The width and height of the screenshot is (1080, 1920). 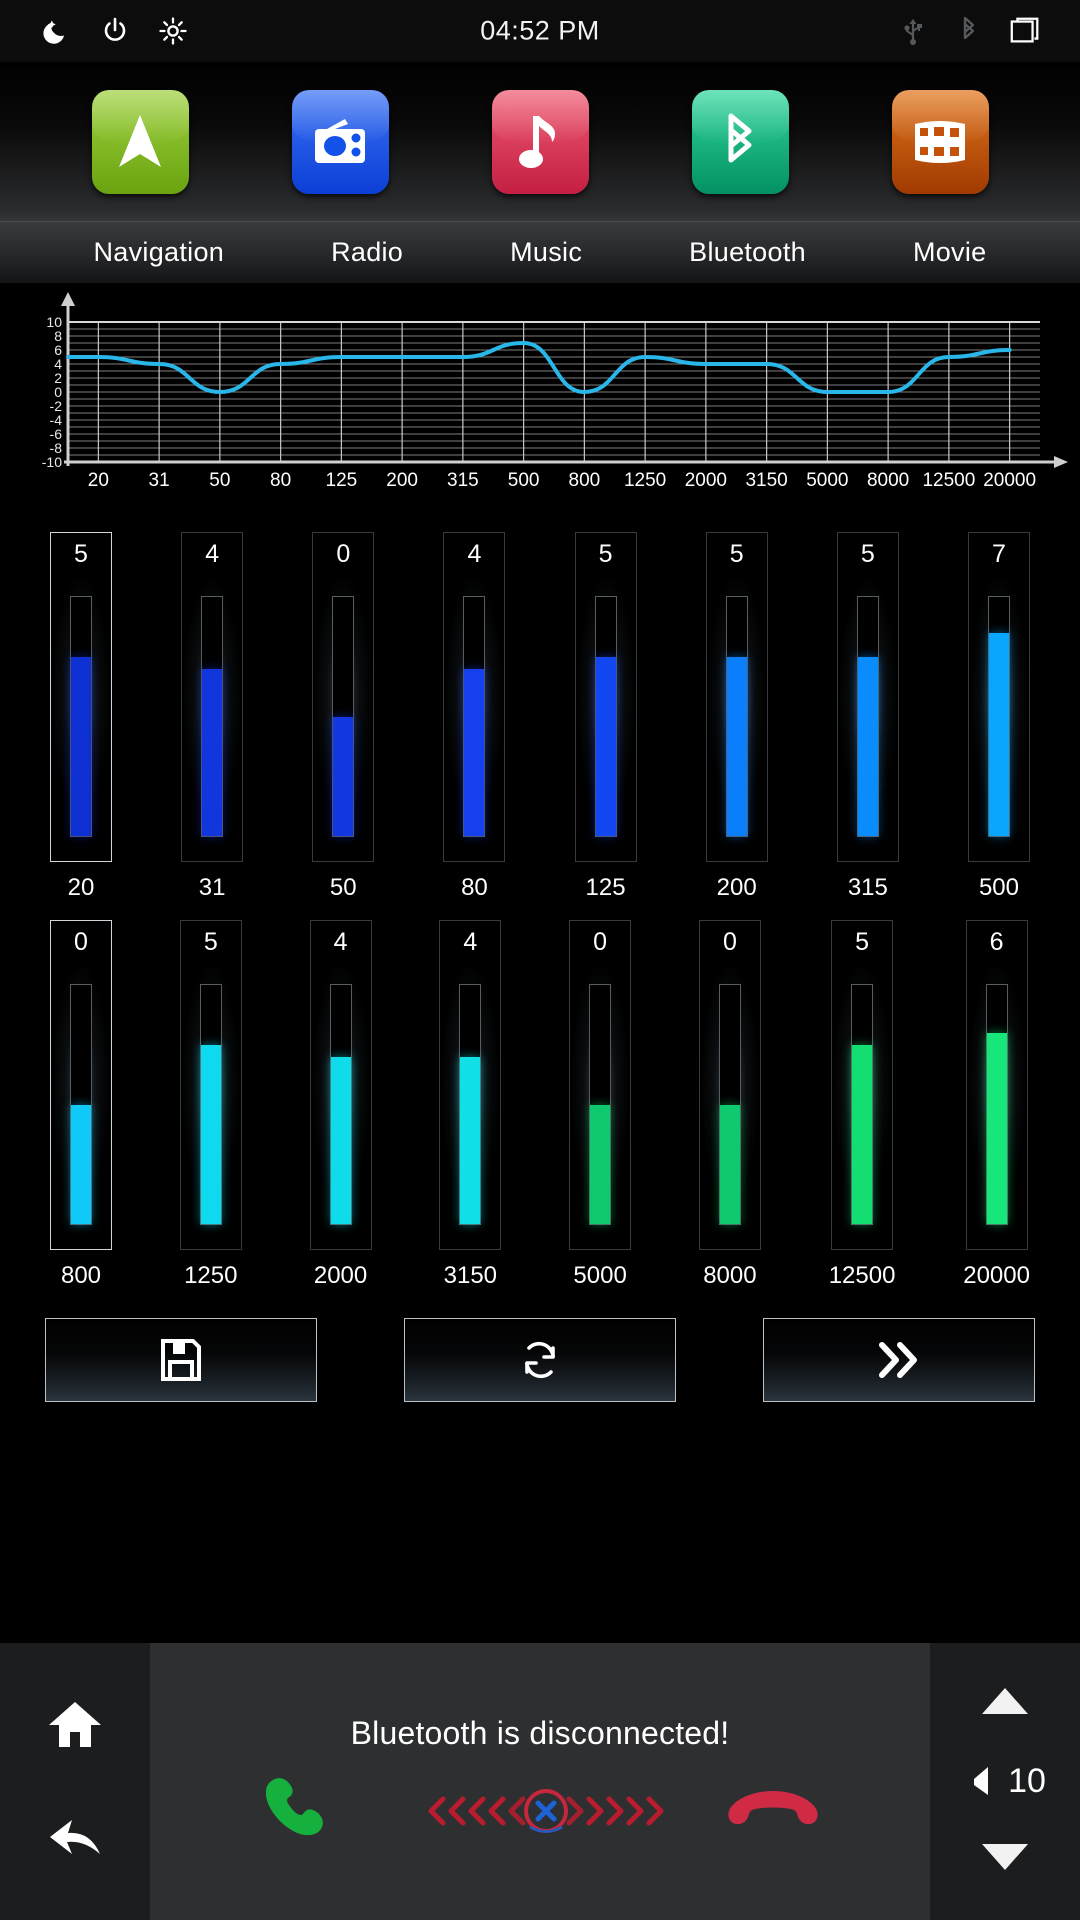 What do you see at coordinates (173, 31) in the screenshot?
I see `brightness-icon` at bounding box center [173, 31].